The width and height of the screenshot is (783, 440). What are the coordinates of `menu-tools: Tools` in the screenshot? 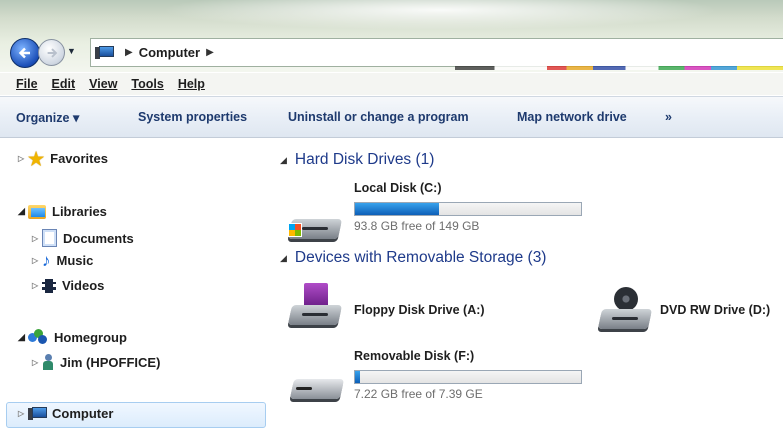 It's located at (147, 84).